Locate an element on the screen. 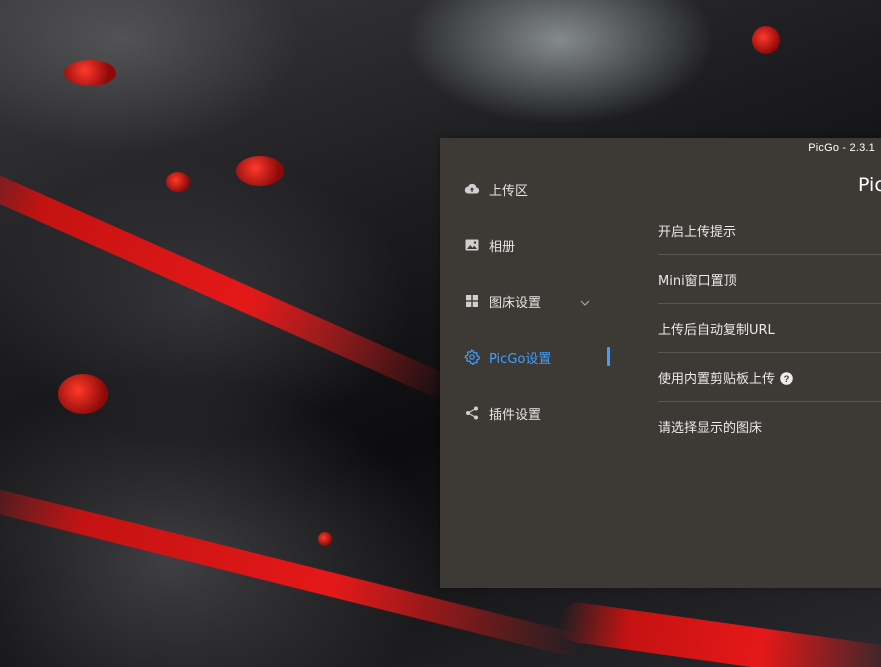 This screenshot has height=667, width=881. sidebar-item-label: 图床设置 is located at coordinates (515, 303).